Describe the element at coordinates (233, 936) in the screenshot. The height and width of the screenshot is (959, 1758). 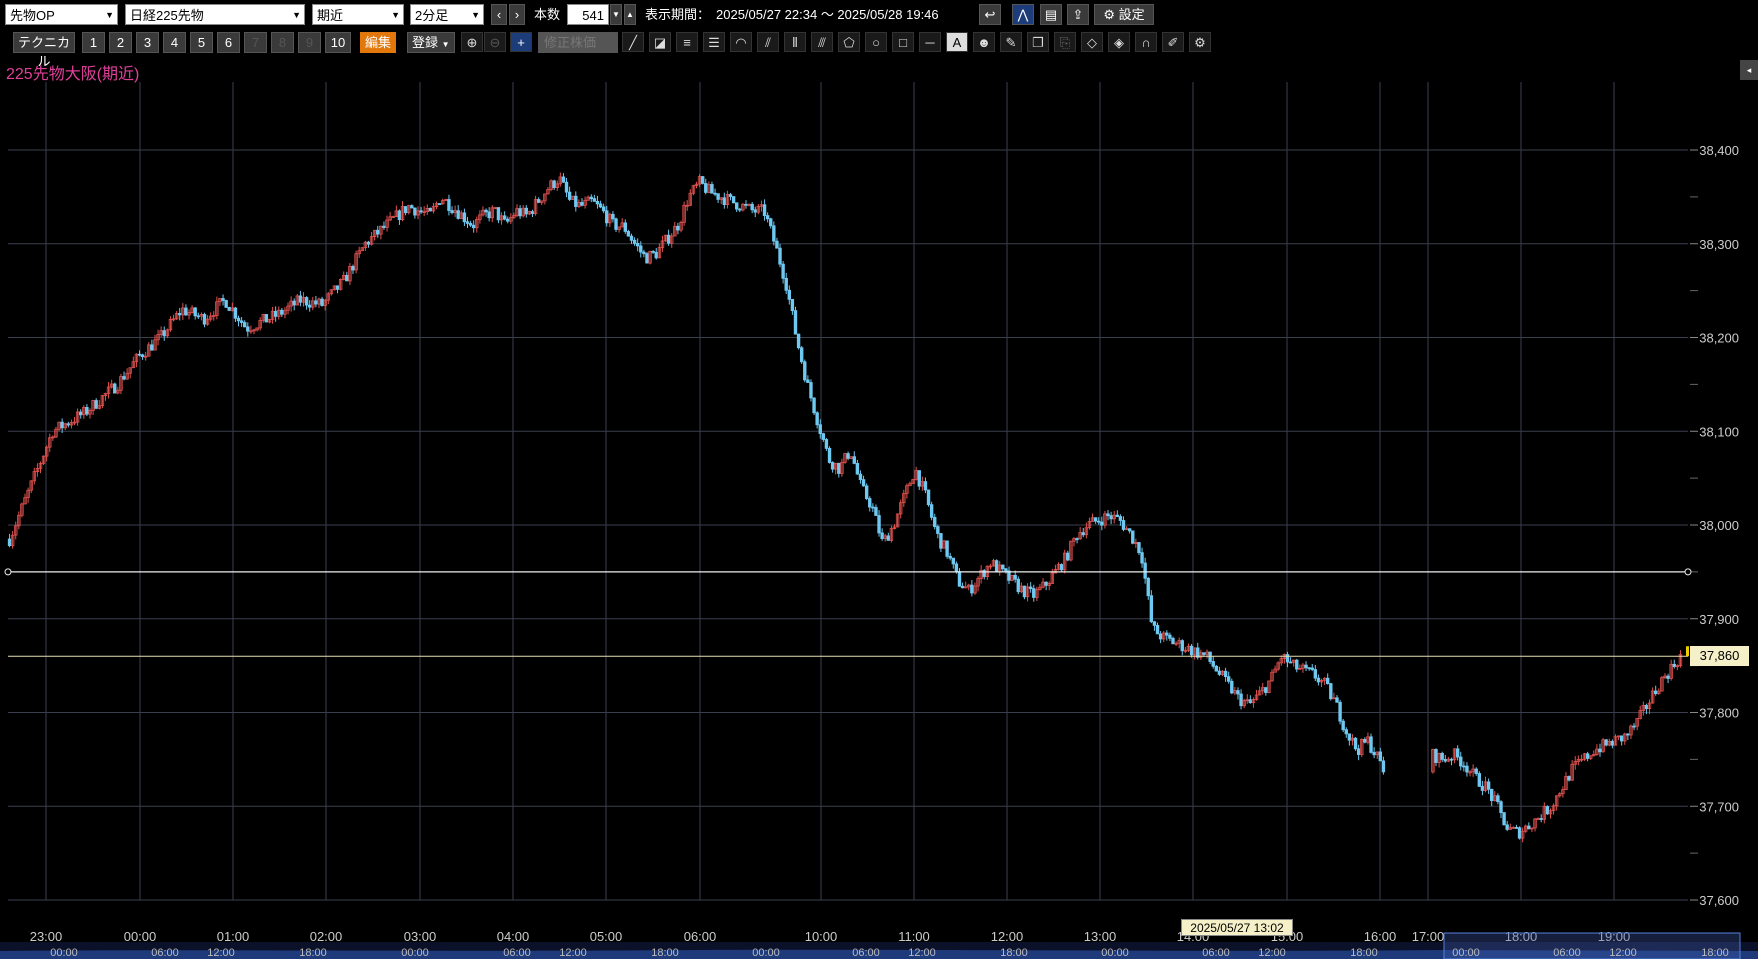
I see `x-tick-label: 01:00` at that location.